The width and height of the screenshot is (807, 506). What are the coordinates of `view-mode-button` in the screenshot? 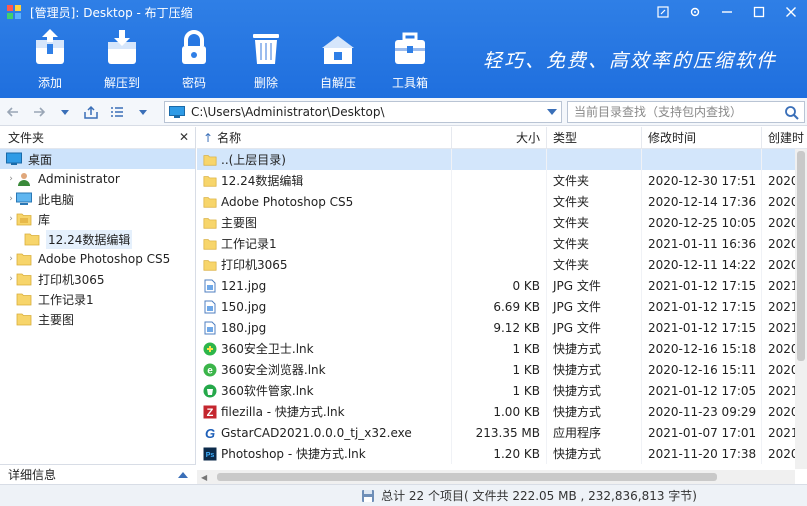 It's located at (117, 112).